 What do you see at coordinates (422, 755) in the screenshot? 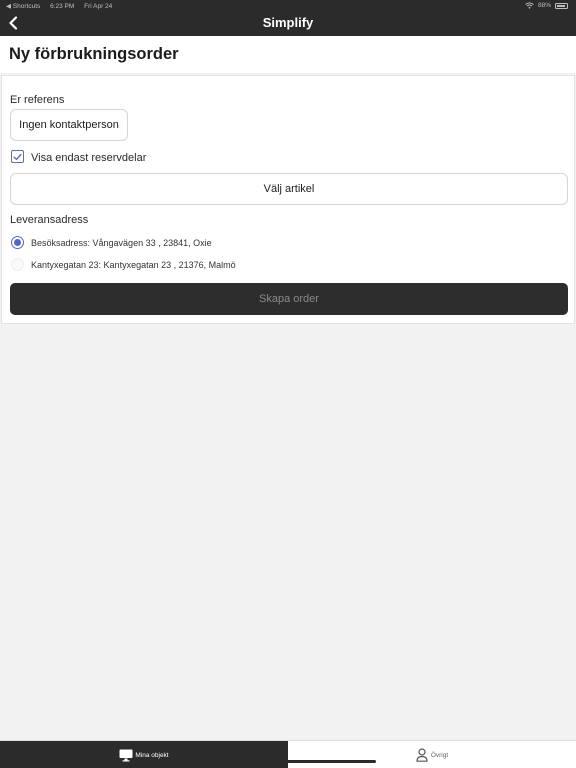
I see `person-icon` at bounding box center [422, 755].